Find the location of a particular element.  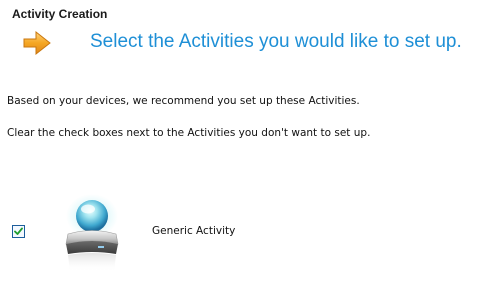

window-title: Activity Creation is located at coordinates (60, 14).